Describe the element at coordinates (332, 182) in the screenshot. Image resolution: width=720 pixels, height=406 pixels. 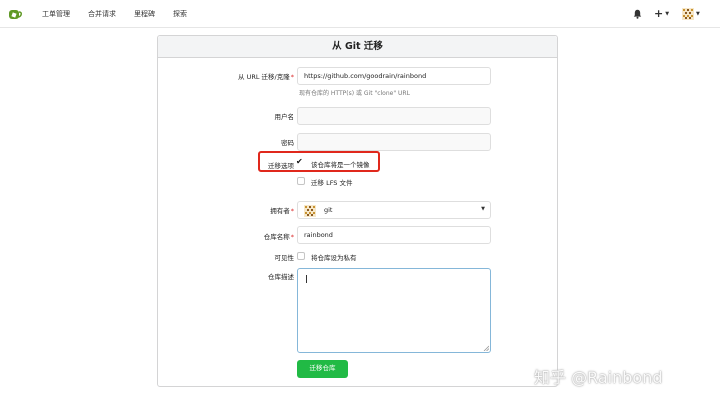
I see `lfs-checkbox-label: 迁移 LFS 文件` at that location.